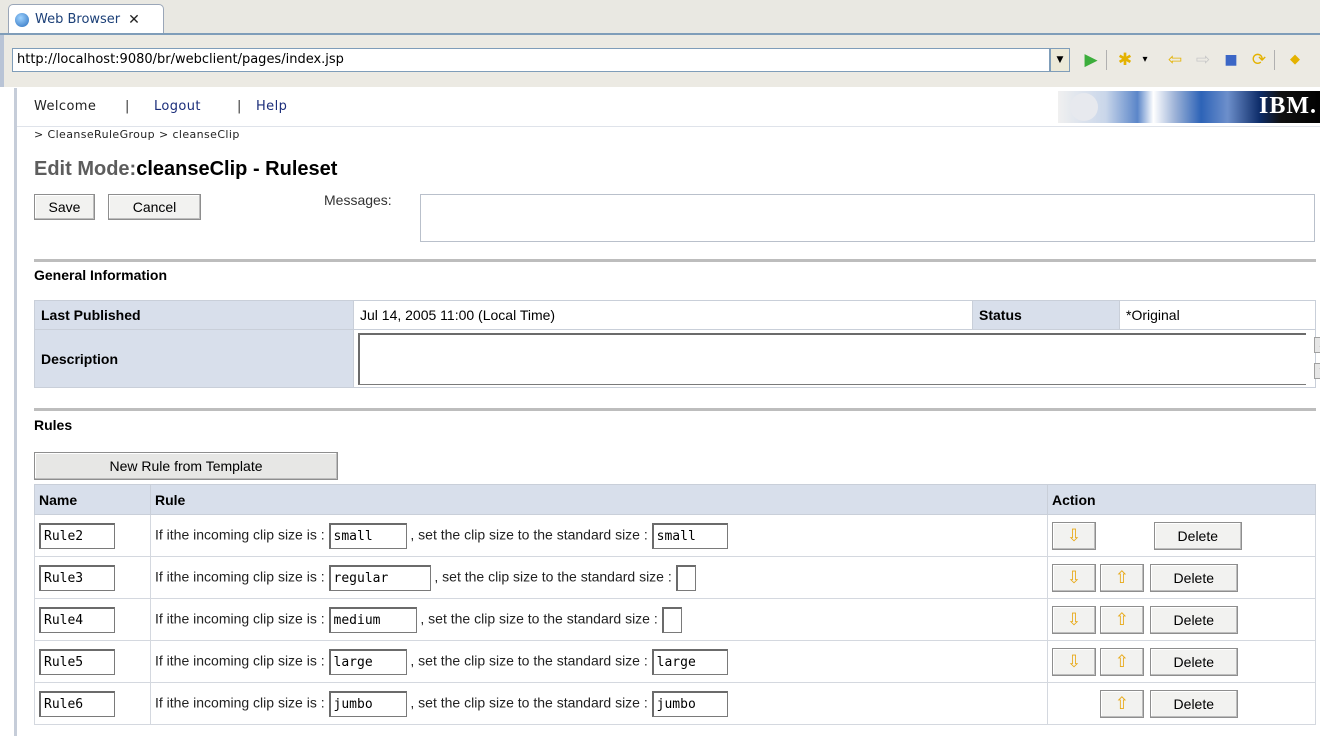 The width and height of the screenshot is (1320, 736). I want to click on favorites-icon: ✱, so click(1125, 60).